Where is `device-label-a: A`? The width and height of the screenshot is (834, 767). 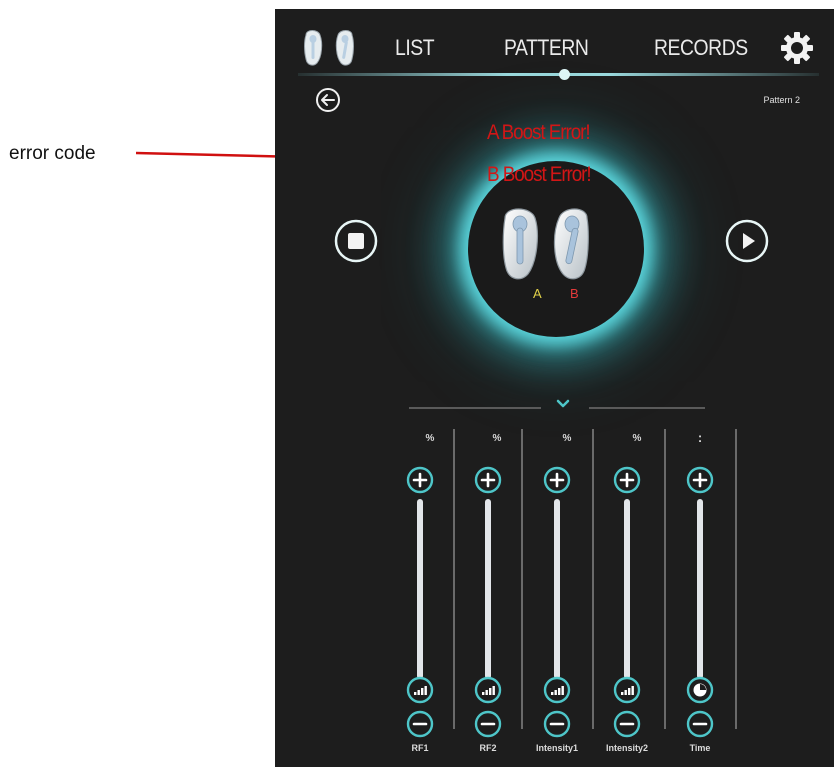 device-label-a: A is located at coordinates (537, 293).